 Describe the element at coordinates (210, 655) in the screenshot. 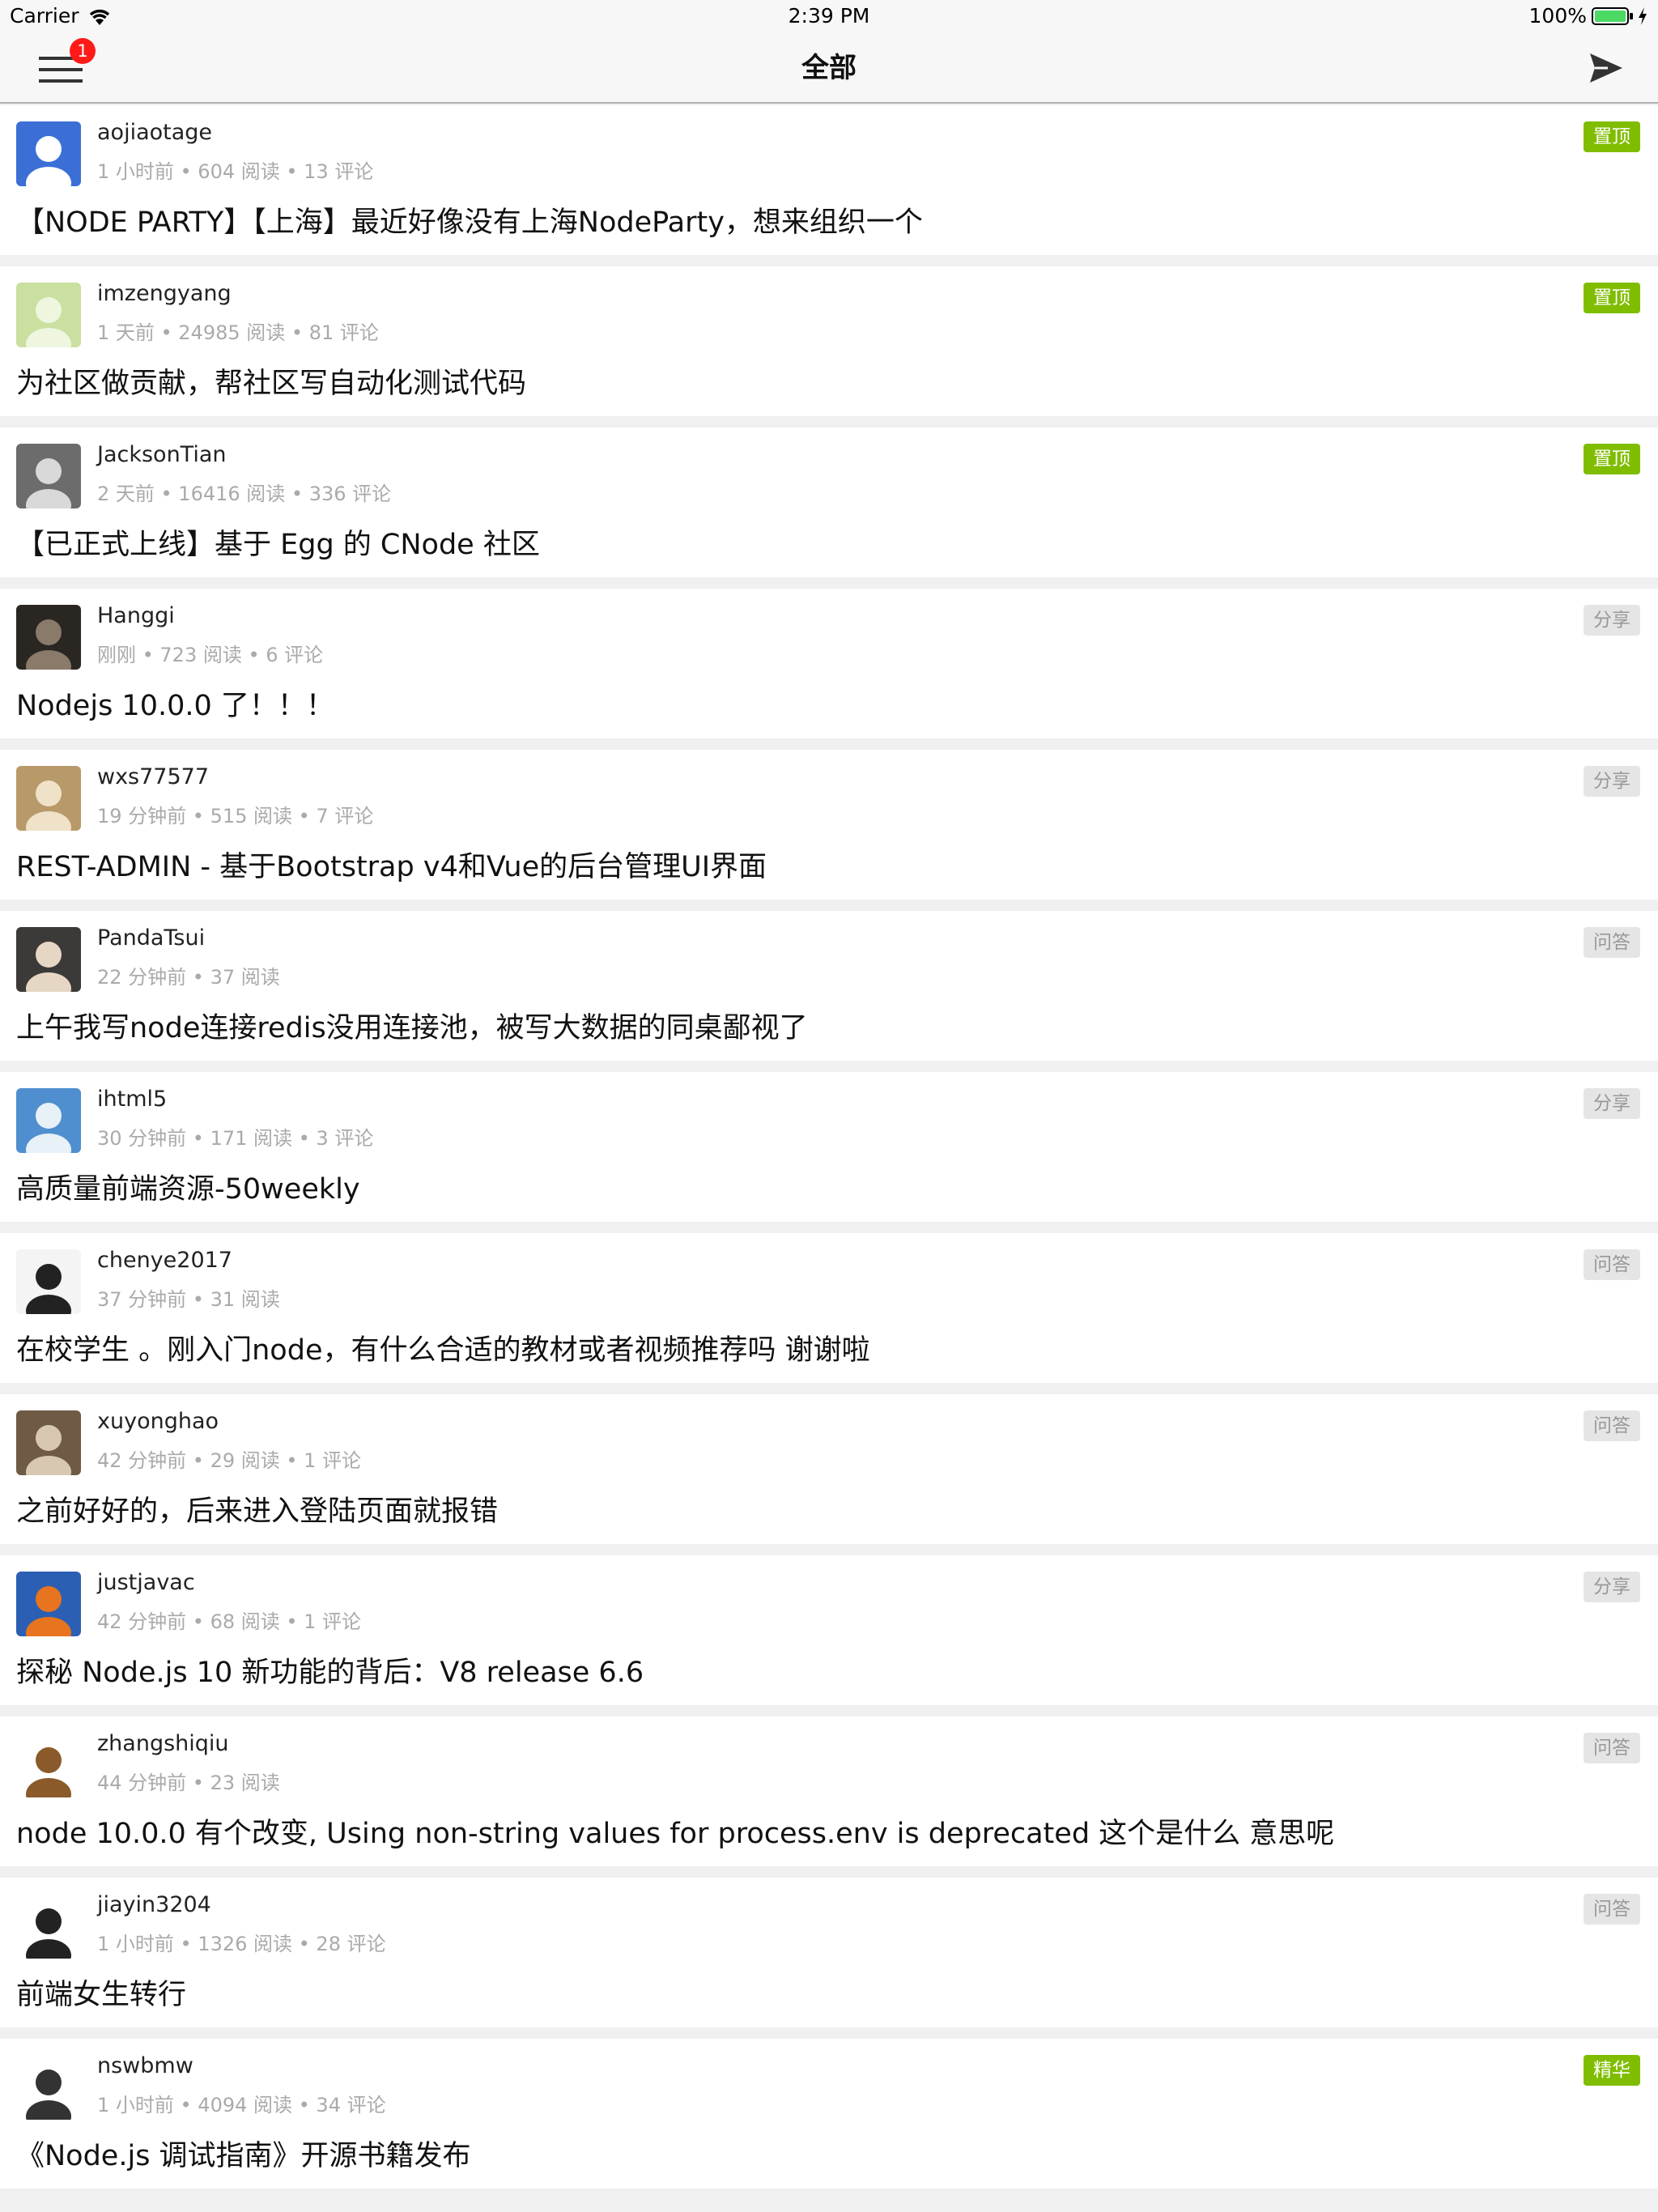

I see `topic-meta: 刚刚 • 723 阅读 • 6 评论` at that location.